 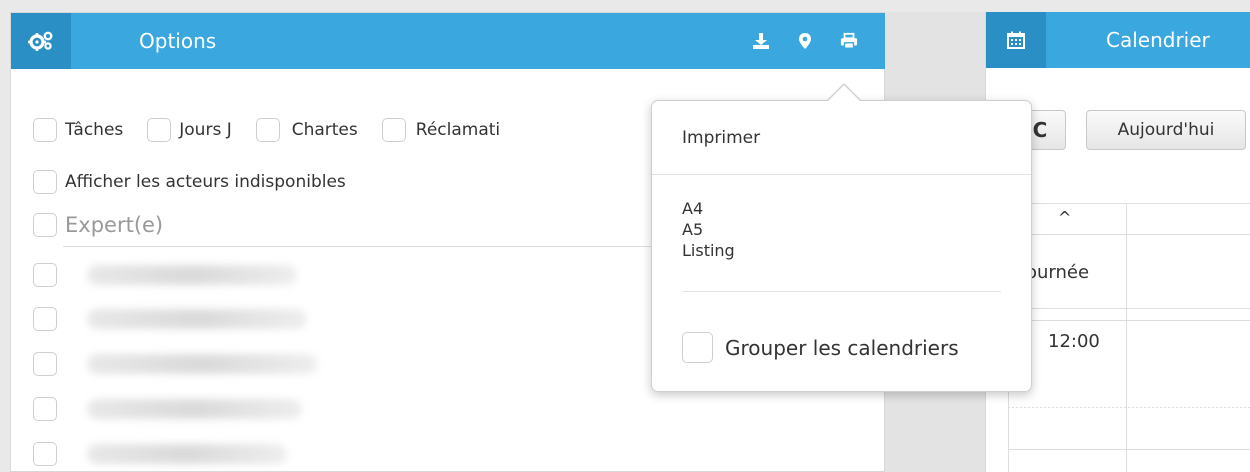 What do you see at coordinates (761, 41) in the screenshot?
I see `download-icon` at bounding box center [761, 41].